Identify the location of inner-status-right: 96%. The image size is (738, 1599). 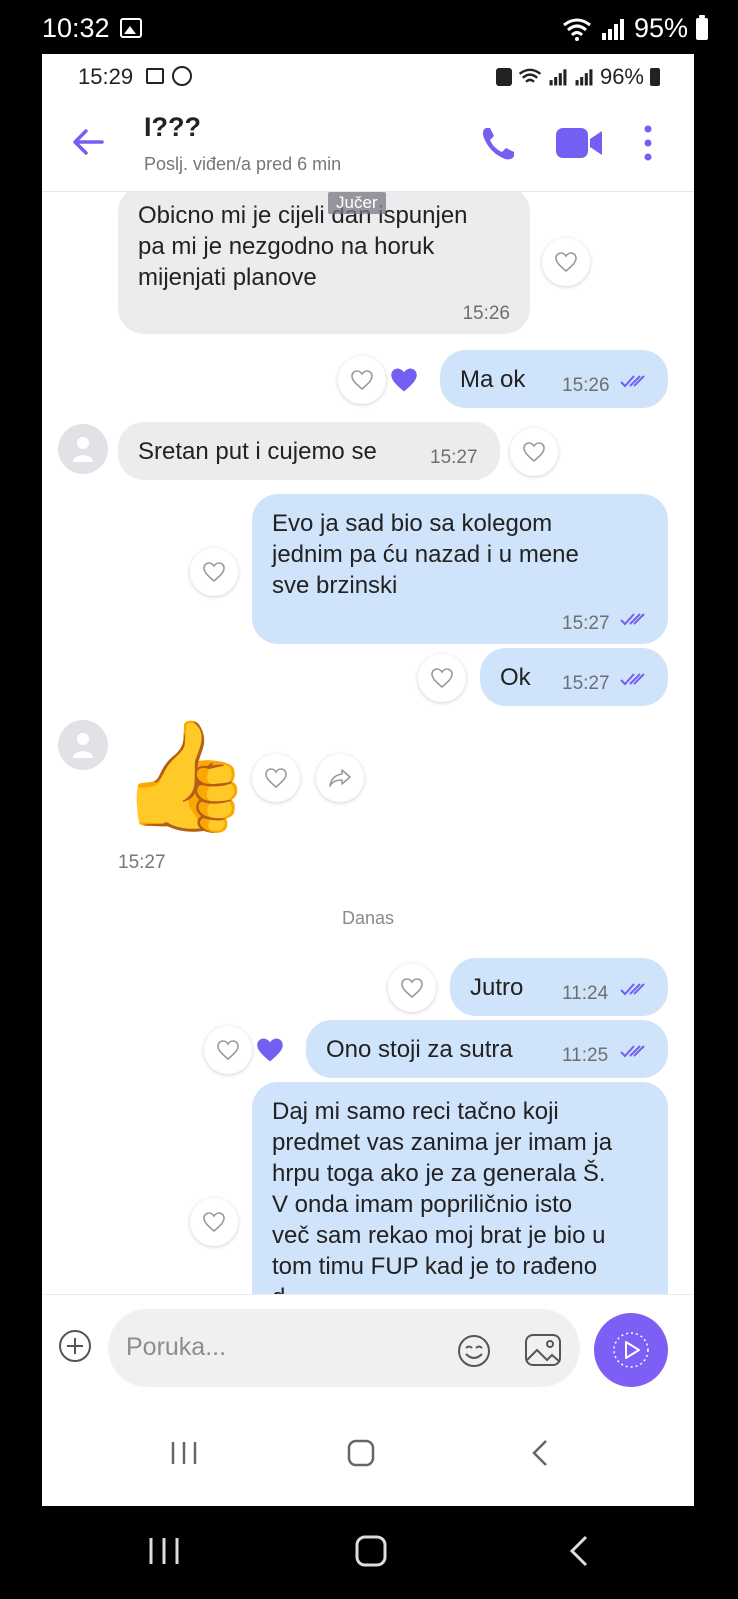
(577, 77).